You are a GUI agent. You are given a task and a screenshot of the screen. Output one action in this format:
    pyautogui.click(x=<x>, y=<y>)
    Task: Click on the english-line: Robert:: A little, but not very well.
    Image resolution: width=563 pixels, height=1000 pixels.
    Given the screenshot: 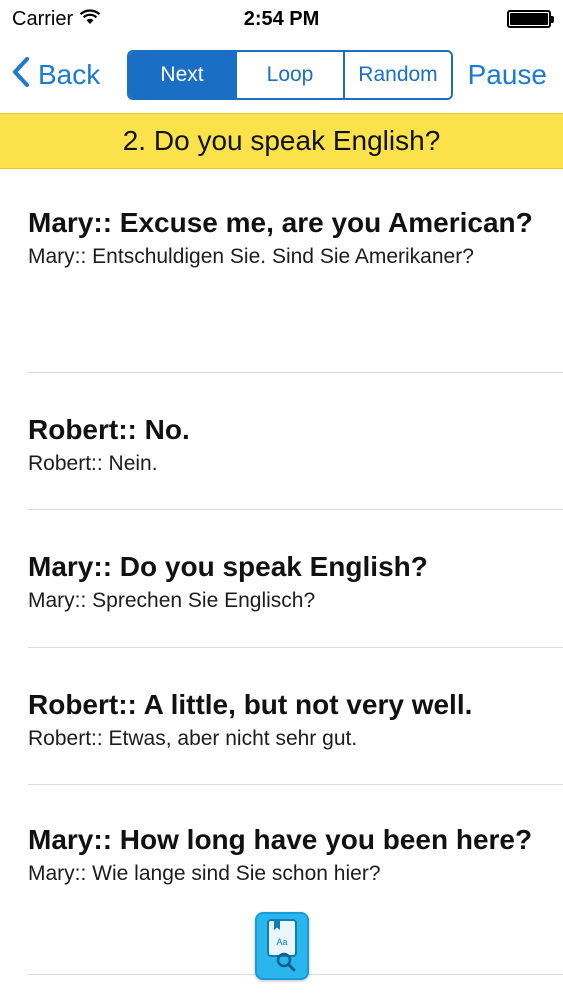 What is the action you would take?
    pyautogui.click(x=250, y=704)
    